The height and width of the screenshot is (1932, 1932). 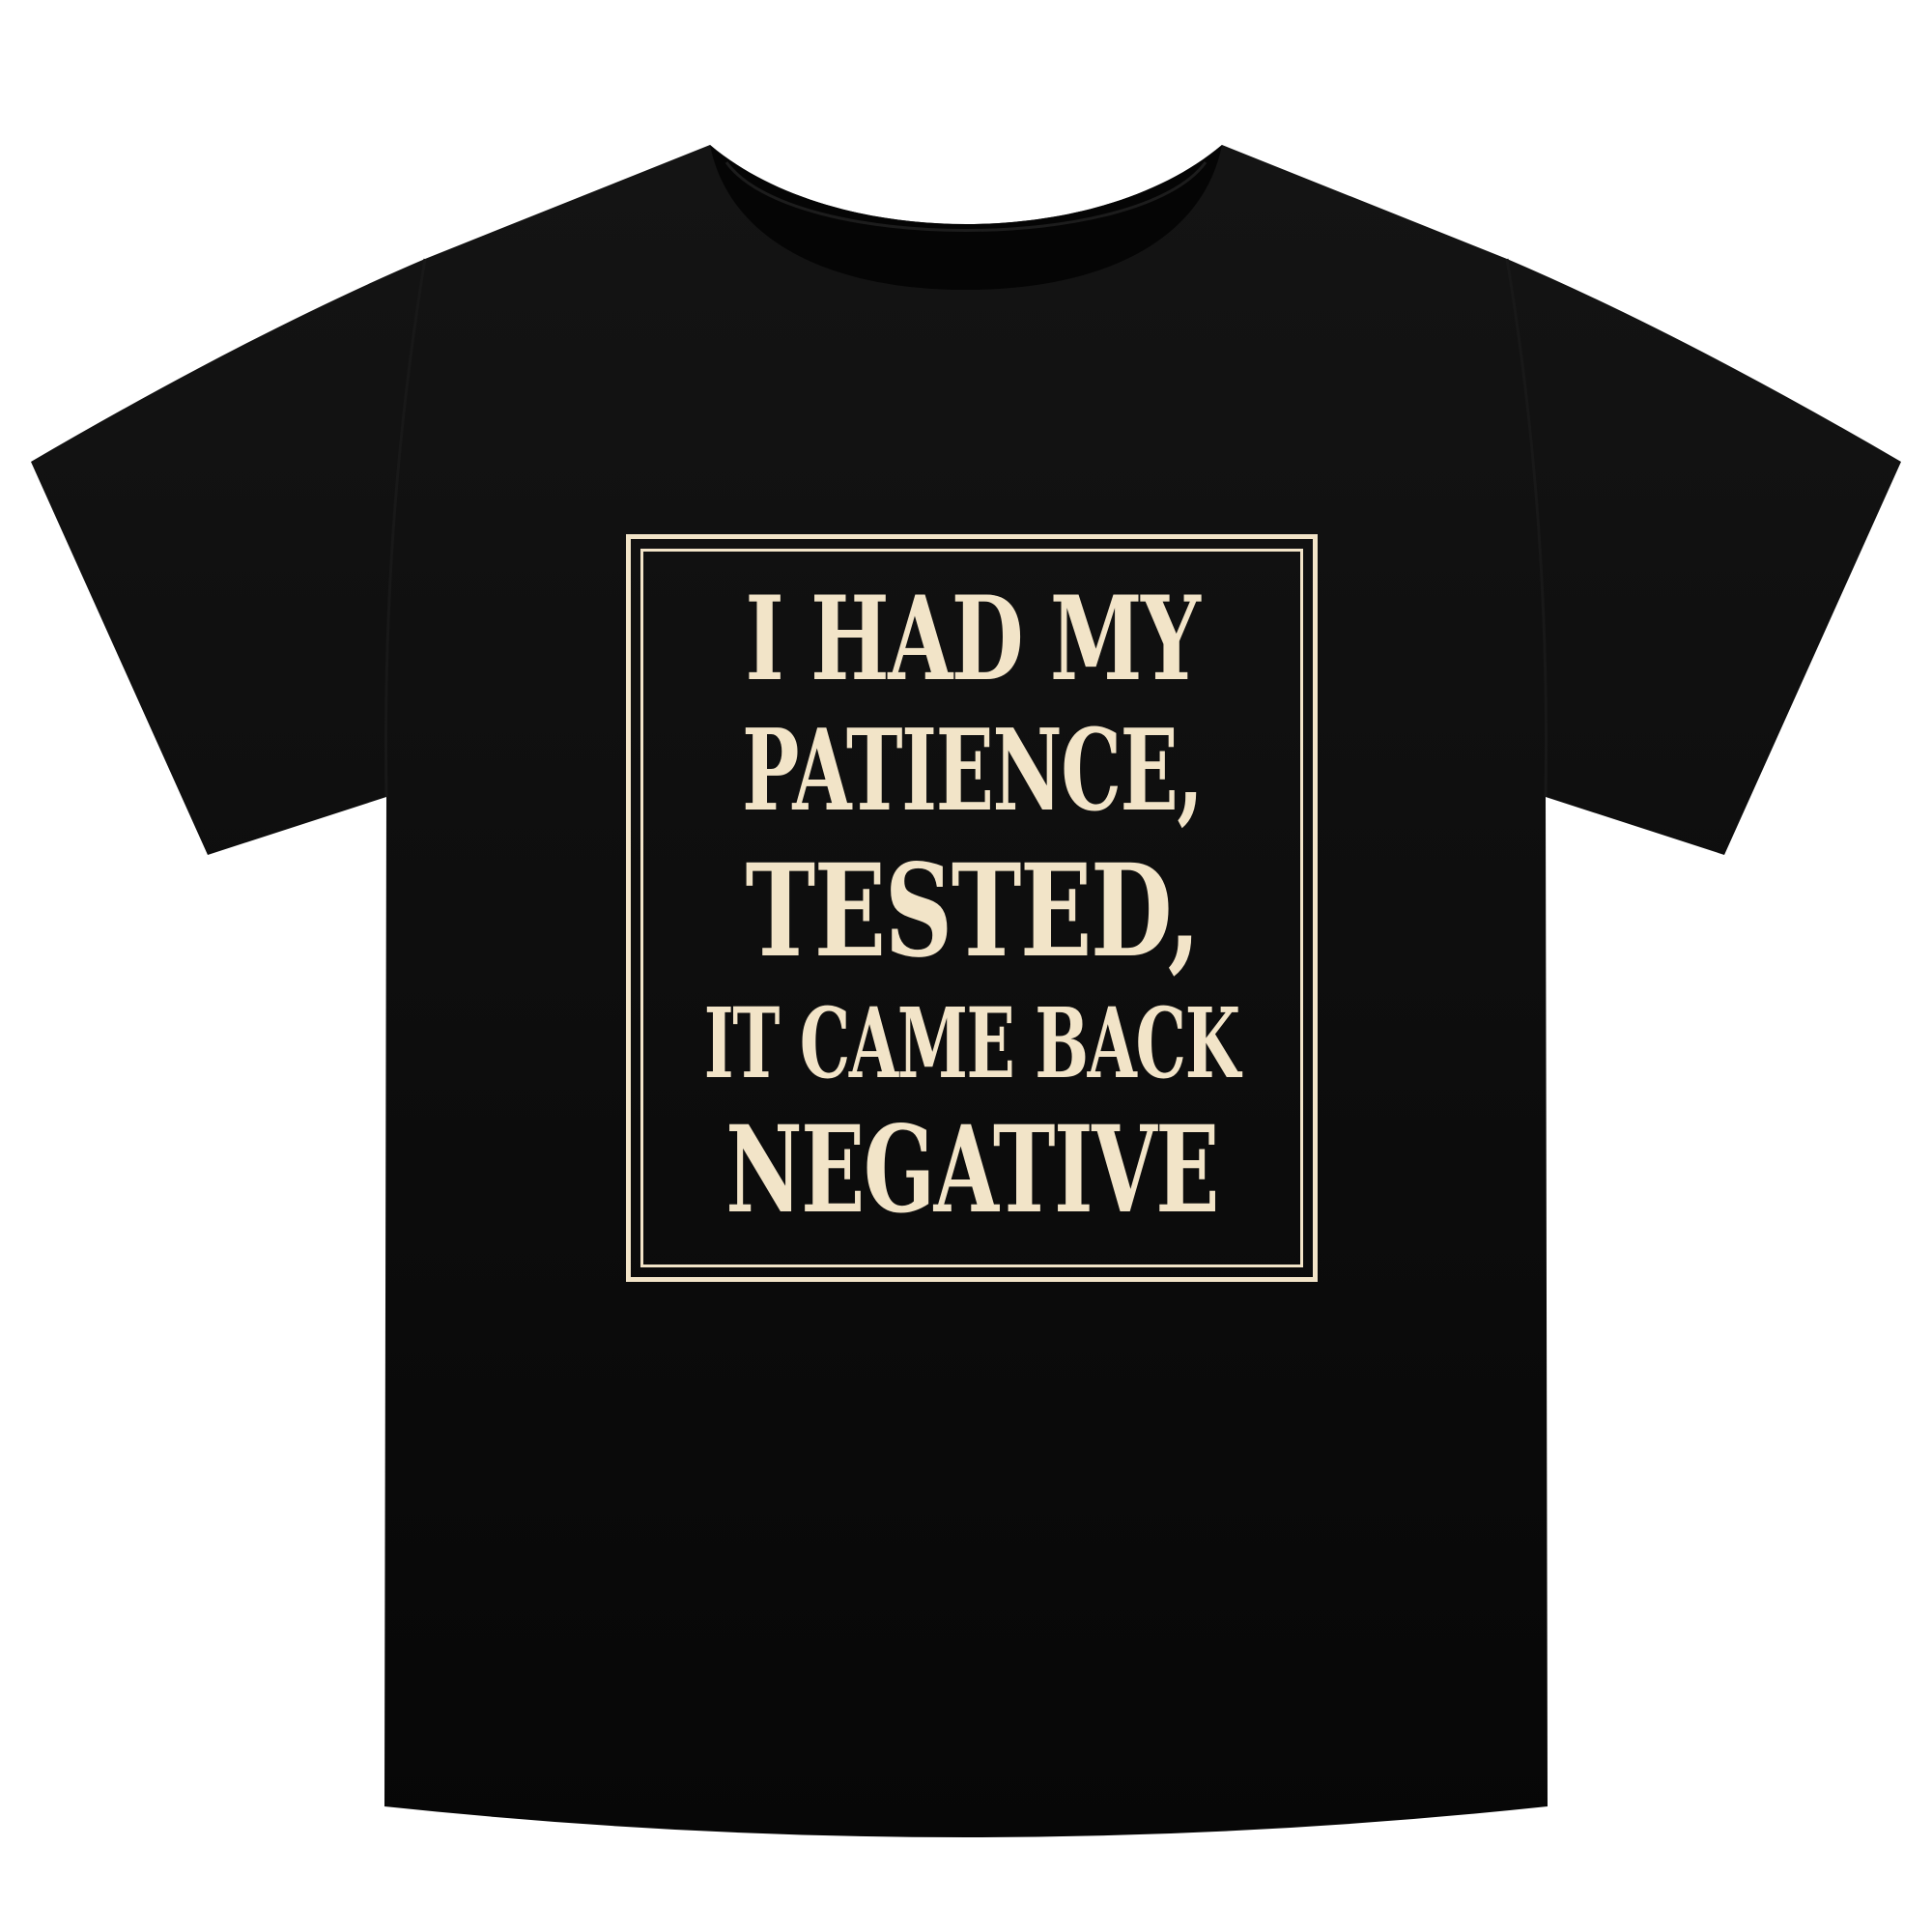 What do you see at coordinates (972, 1170) in the screenshot?
I see `slogan-line-5: NEGATIVE` at bounding box center [972, 1170].